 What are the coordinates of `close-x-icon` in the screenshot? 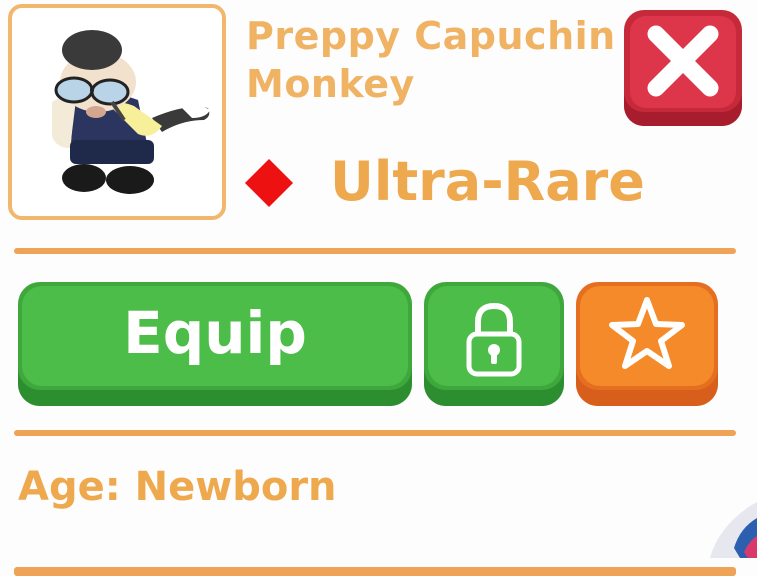 It's located at (683, 61).